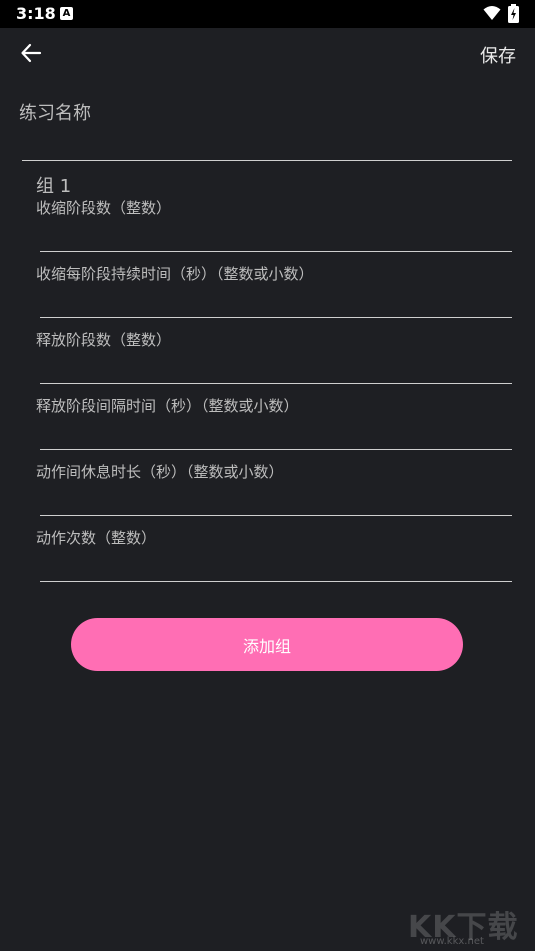 The height and width of the screenshot is (951, 535). I want to click on rest-duration-input: 动作间休息时长（秒）（整数或小数）, so click(160, 471).